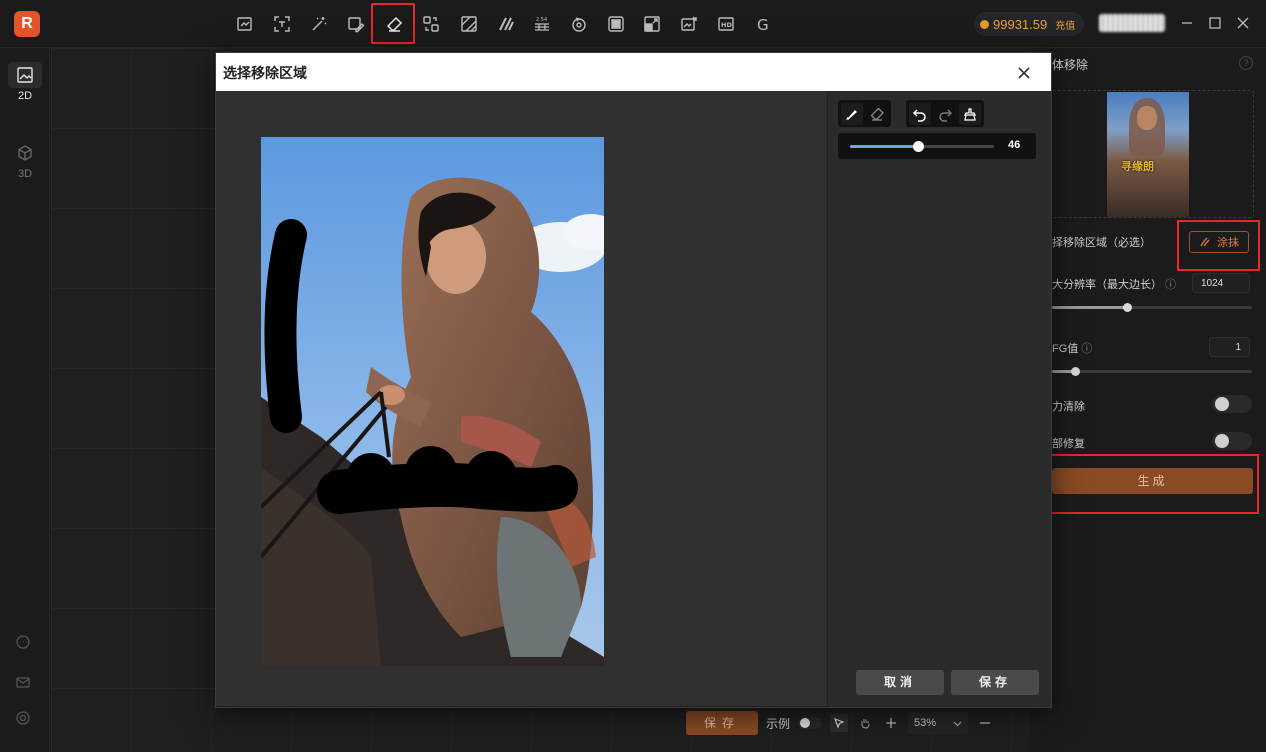 This screenshot has height=752, width=1266. I want to click on save-button: 保存, so click(995, 682).